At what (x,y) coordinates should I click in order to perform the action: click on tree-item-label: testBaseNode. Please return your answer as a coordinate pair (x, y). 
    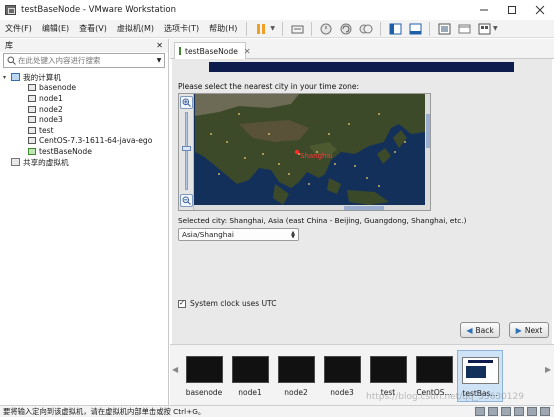
    Looking at the image, I should click on (65, 151).